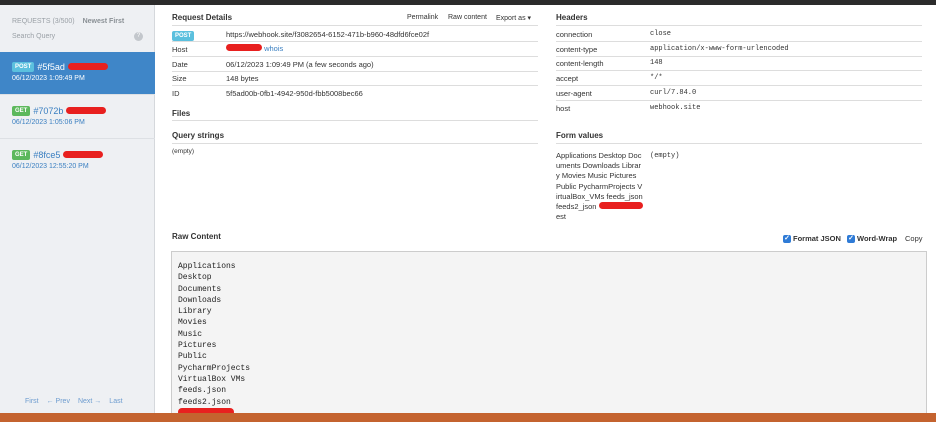 This screenshot has width=936, height=422. Describe the element at coordinates (181, 113) in the screenshot. I see `files-title: Files` at that location.